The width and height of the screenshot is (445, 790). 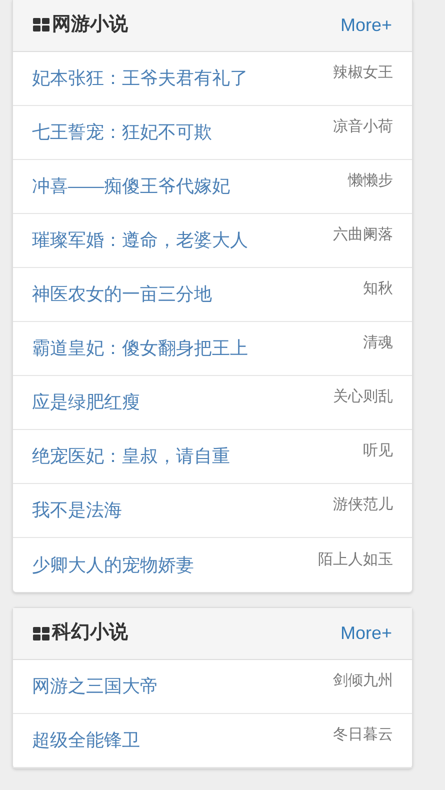 What do you see at coordinates (363, 681) in the screenshot?
I see `author-name: 剑倾九州` at bounding box center [363, 681].